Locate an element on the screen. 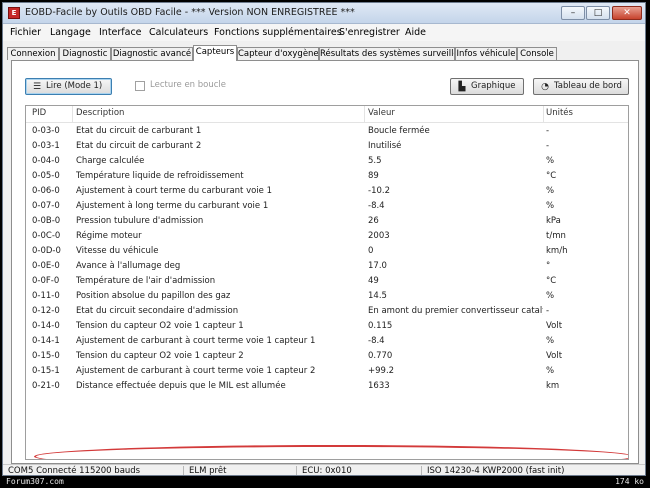 The image size is (650, 488). dashboard-button: ◔ Tableau de bord is located at coordinates (581, 86).